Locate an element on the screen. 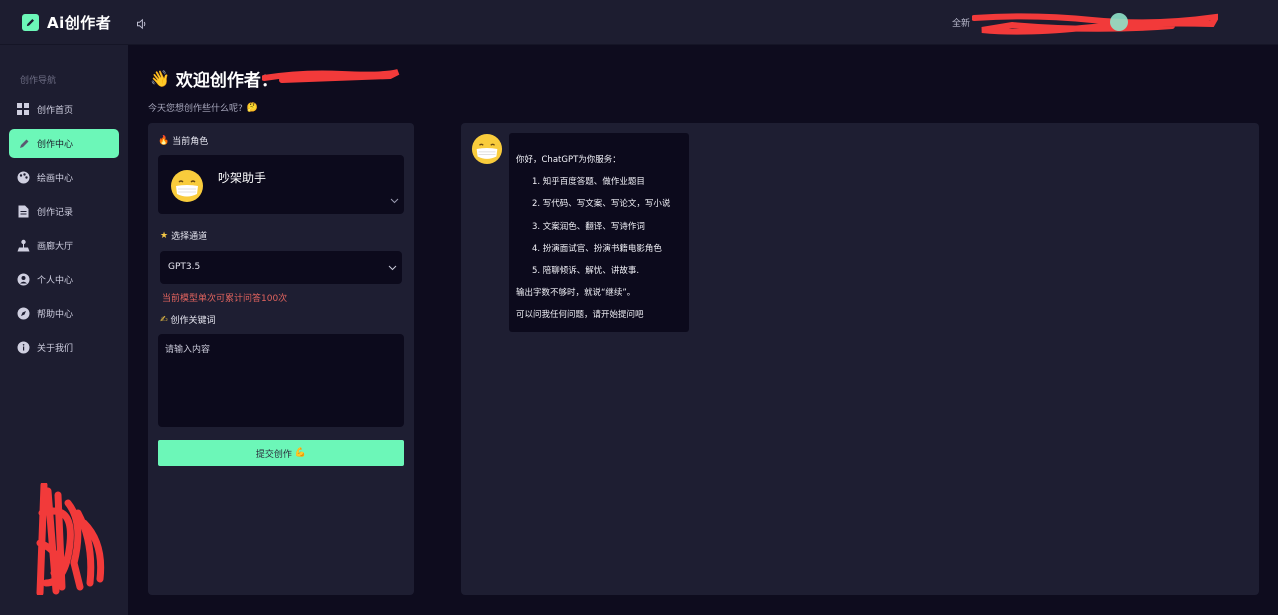 The width and height of the screenshot is (1278, 615). sidebar-item-label: 画廊大厅 is located at coordinates (55, 247).